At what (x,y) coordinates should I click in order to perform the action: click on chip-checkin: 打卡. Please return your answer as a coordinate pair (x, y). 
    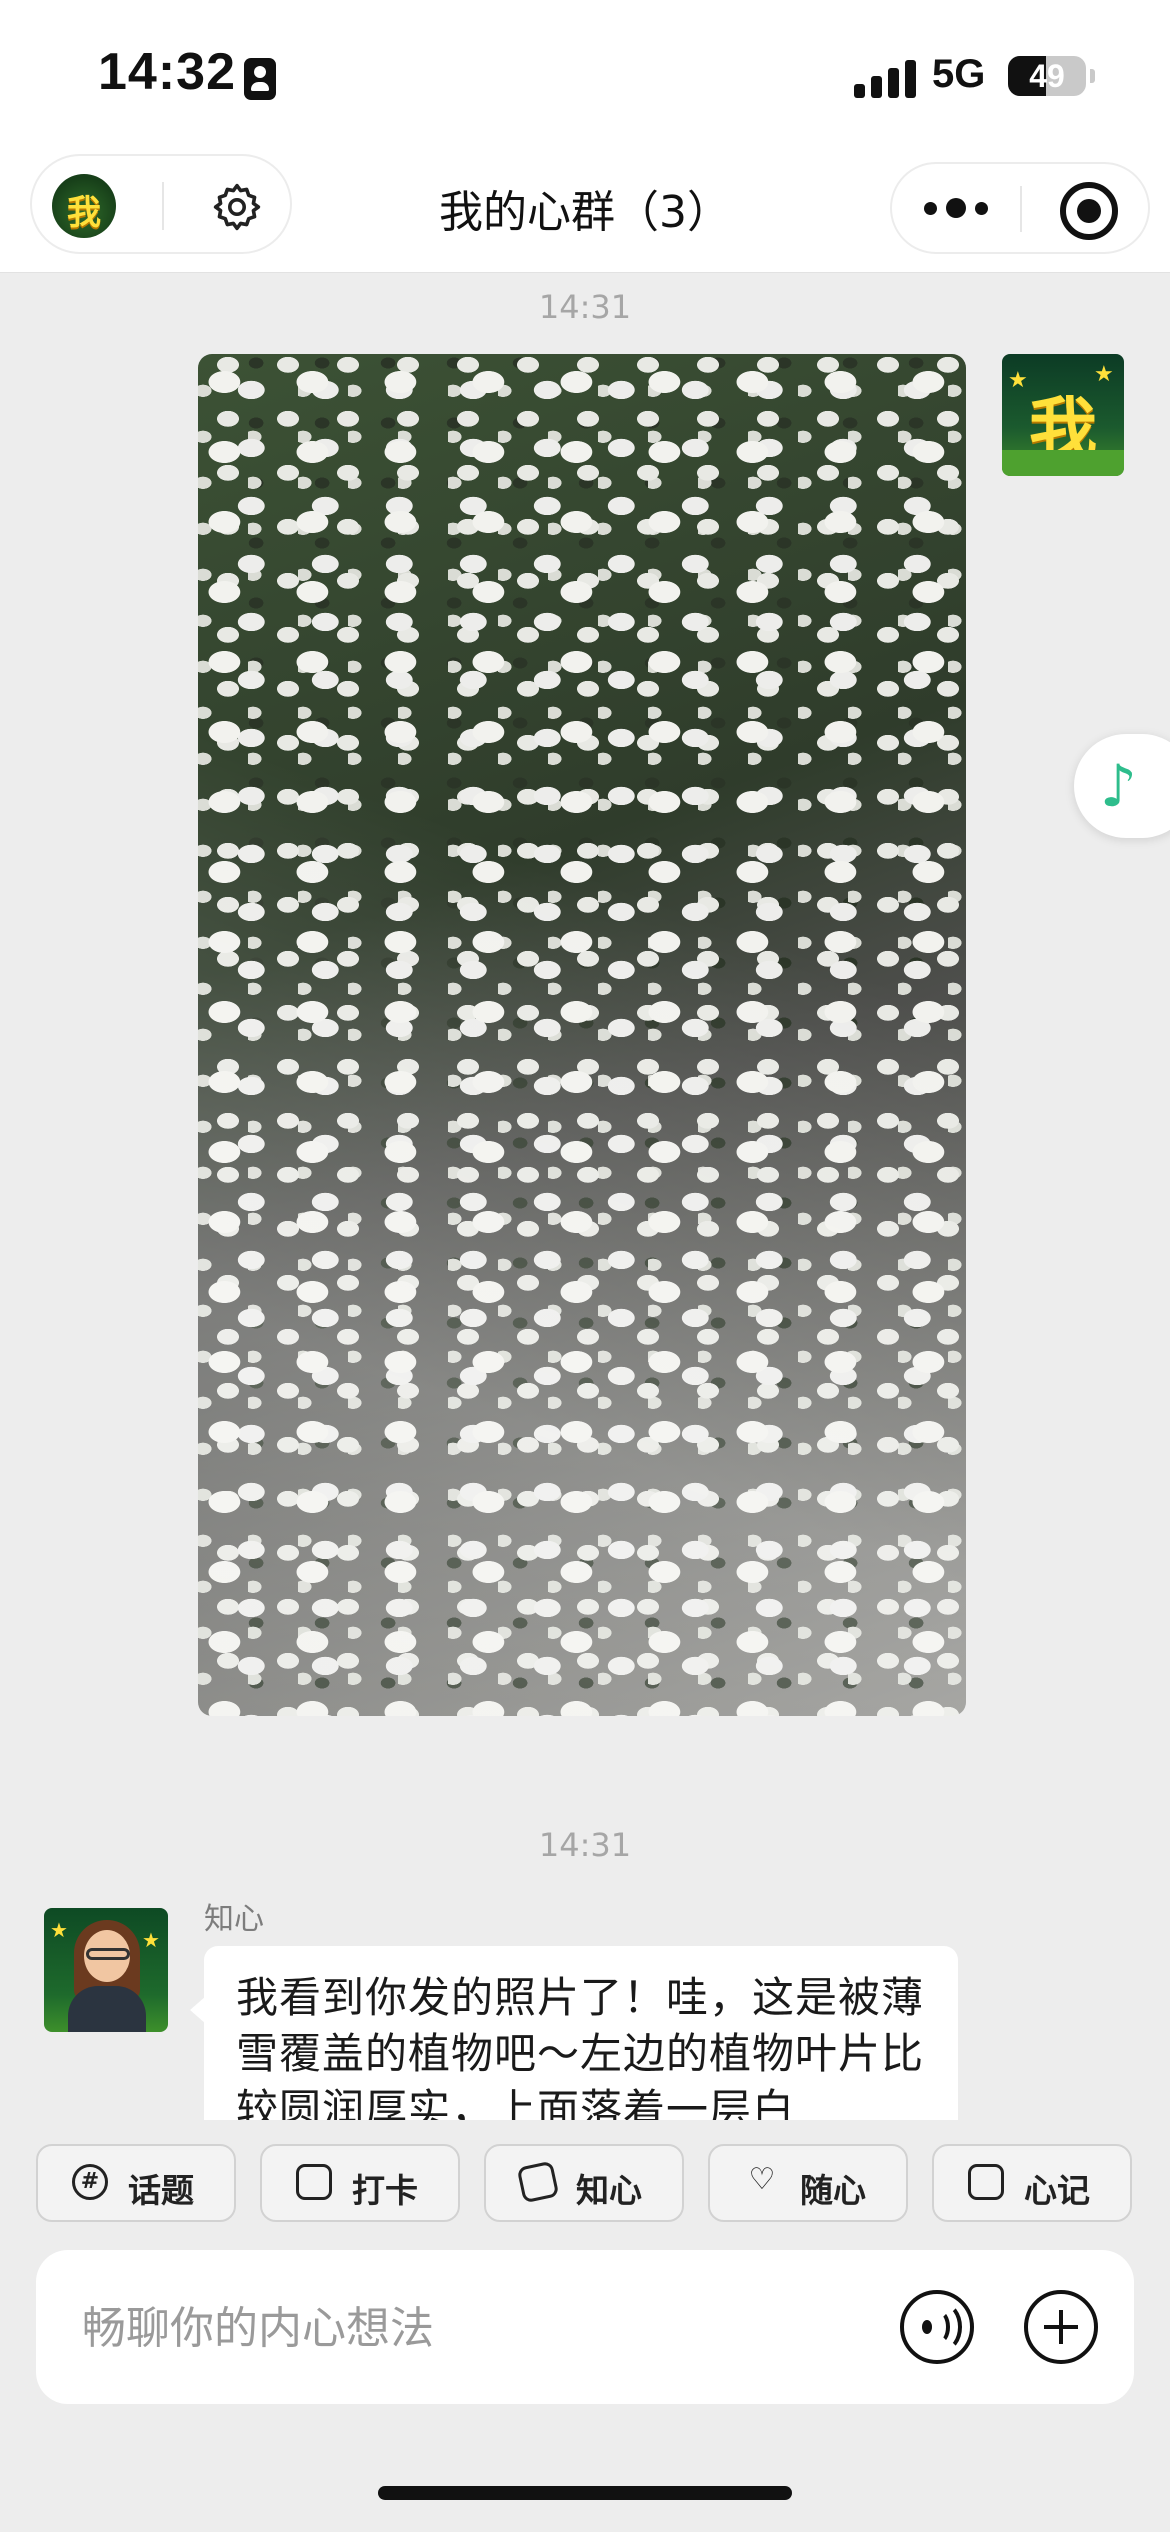
    Looking at the image, I should click on (360, 2183).